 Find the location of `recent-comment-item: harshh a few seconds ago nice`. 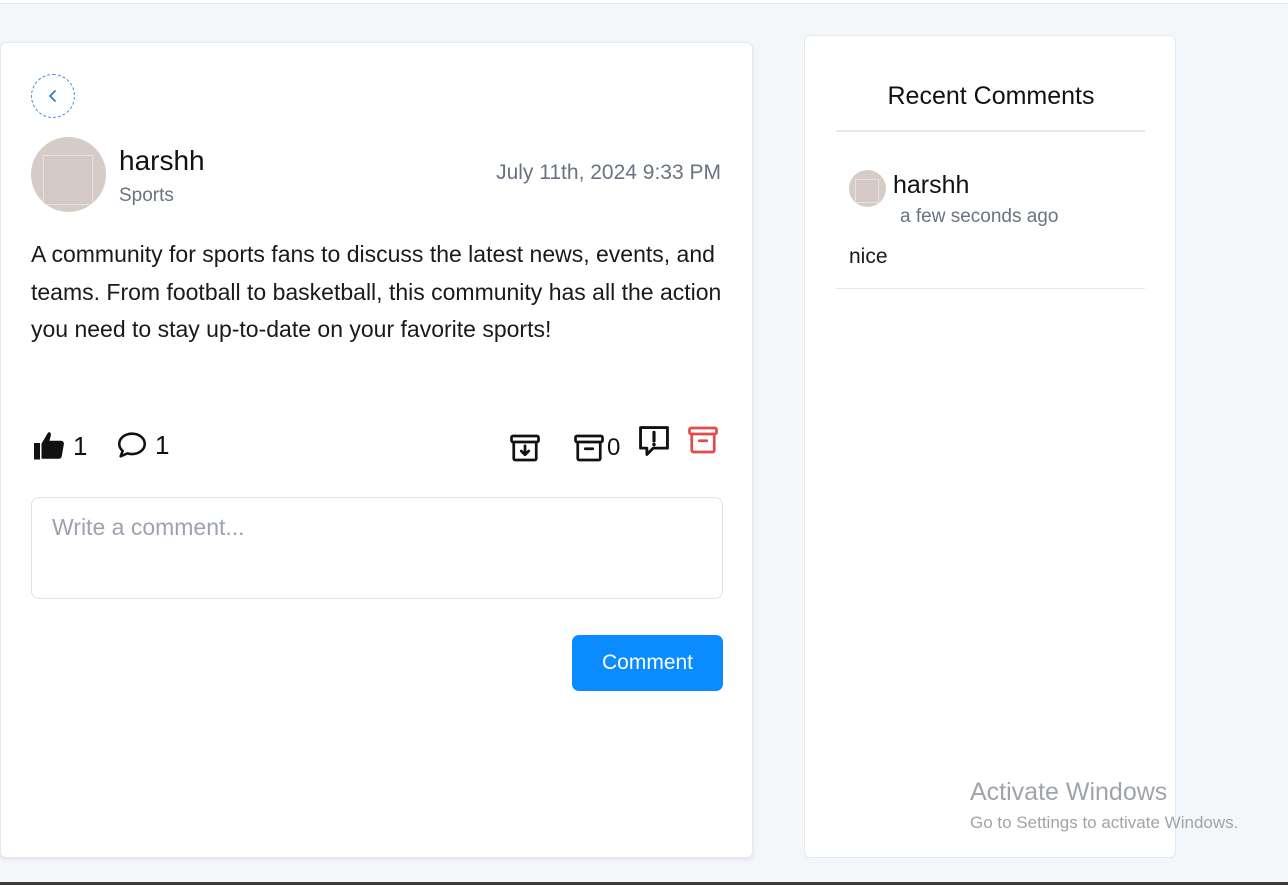

recent-comment-item: harshh a few seconds ago nice is located at coordinates (990, 210).